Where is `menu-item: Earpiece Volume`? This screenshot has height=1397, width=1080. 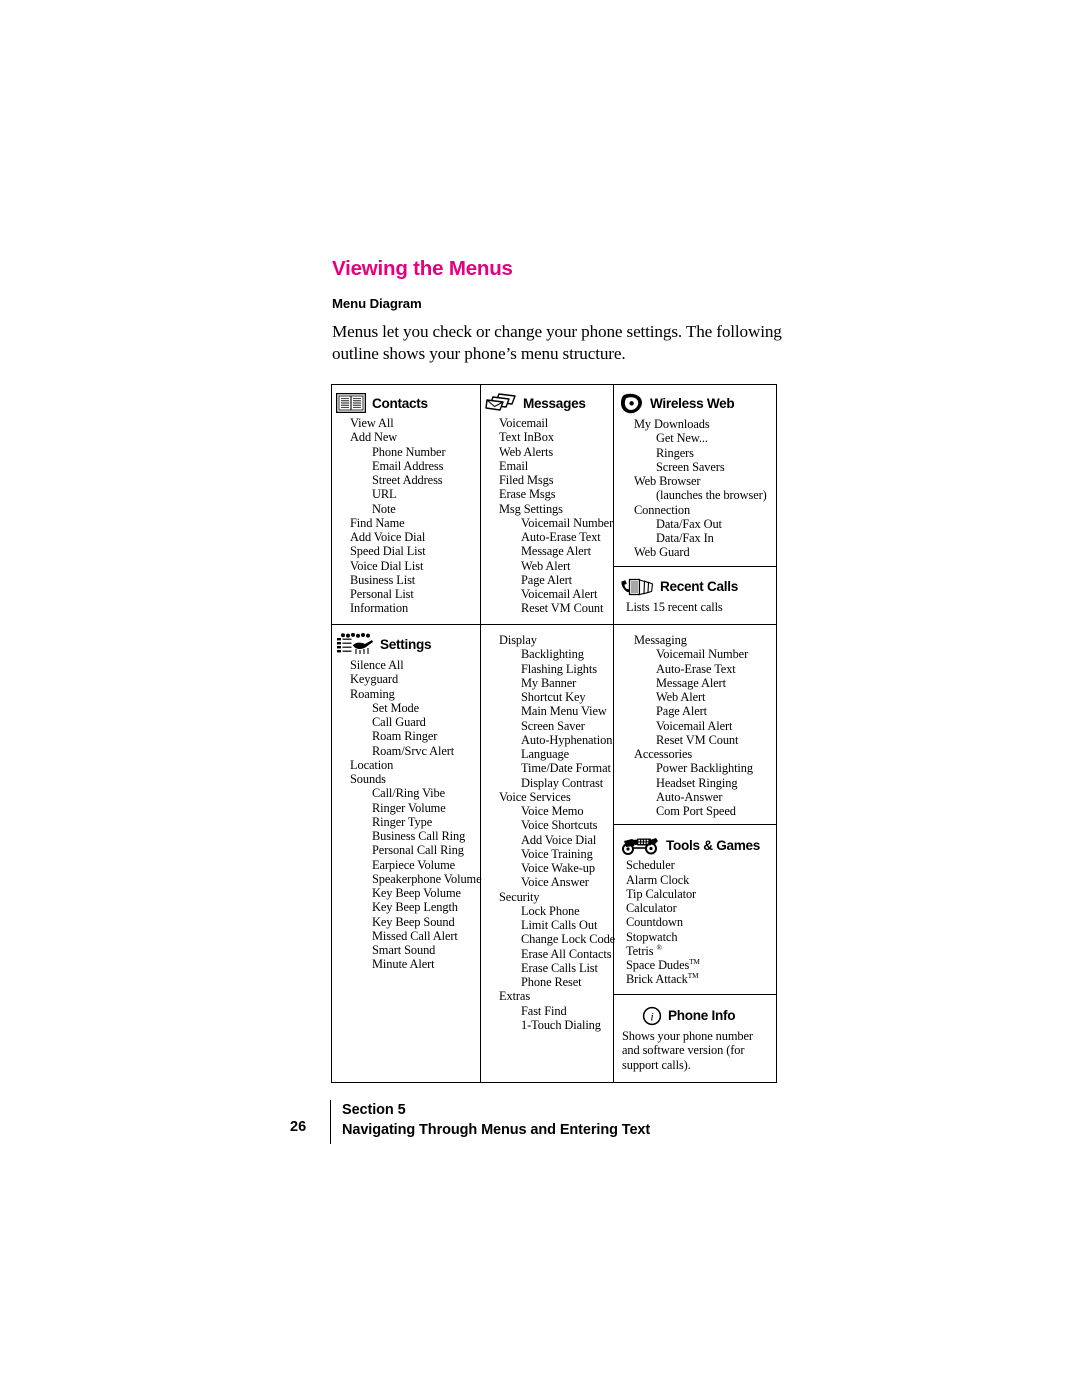 menu-item: Earpiece Volume is located at coordinates (414, 864).